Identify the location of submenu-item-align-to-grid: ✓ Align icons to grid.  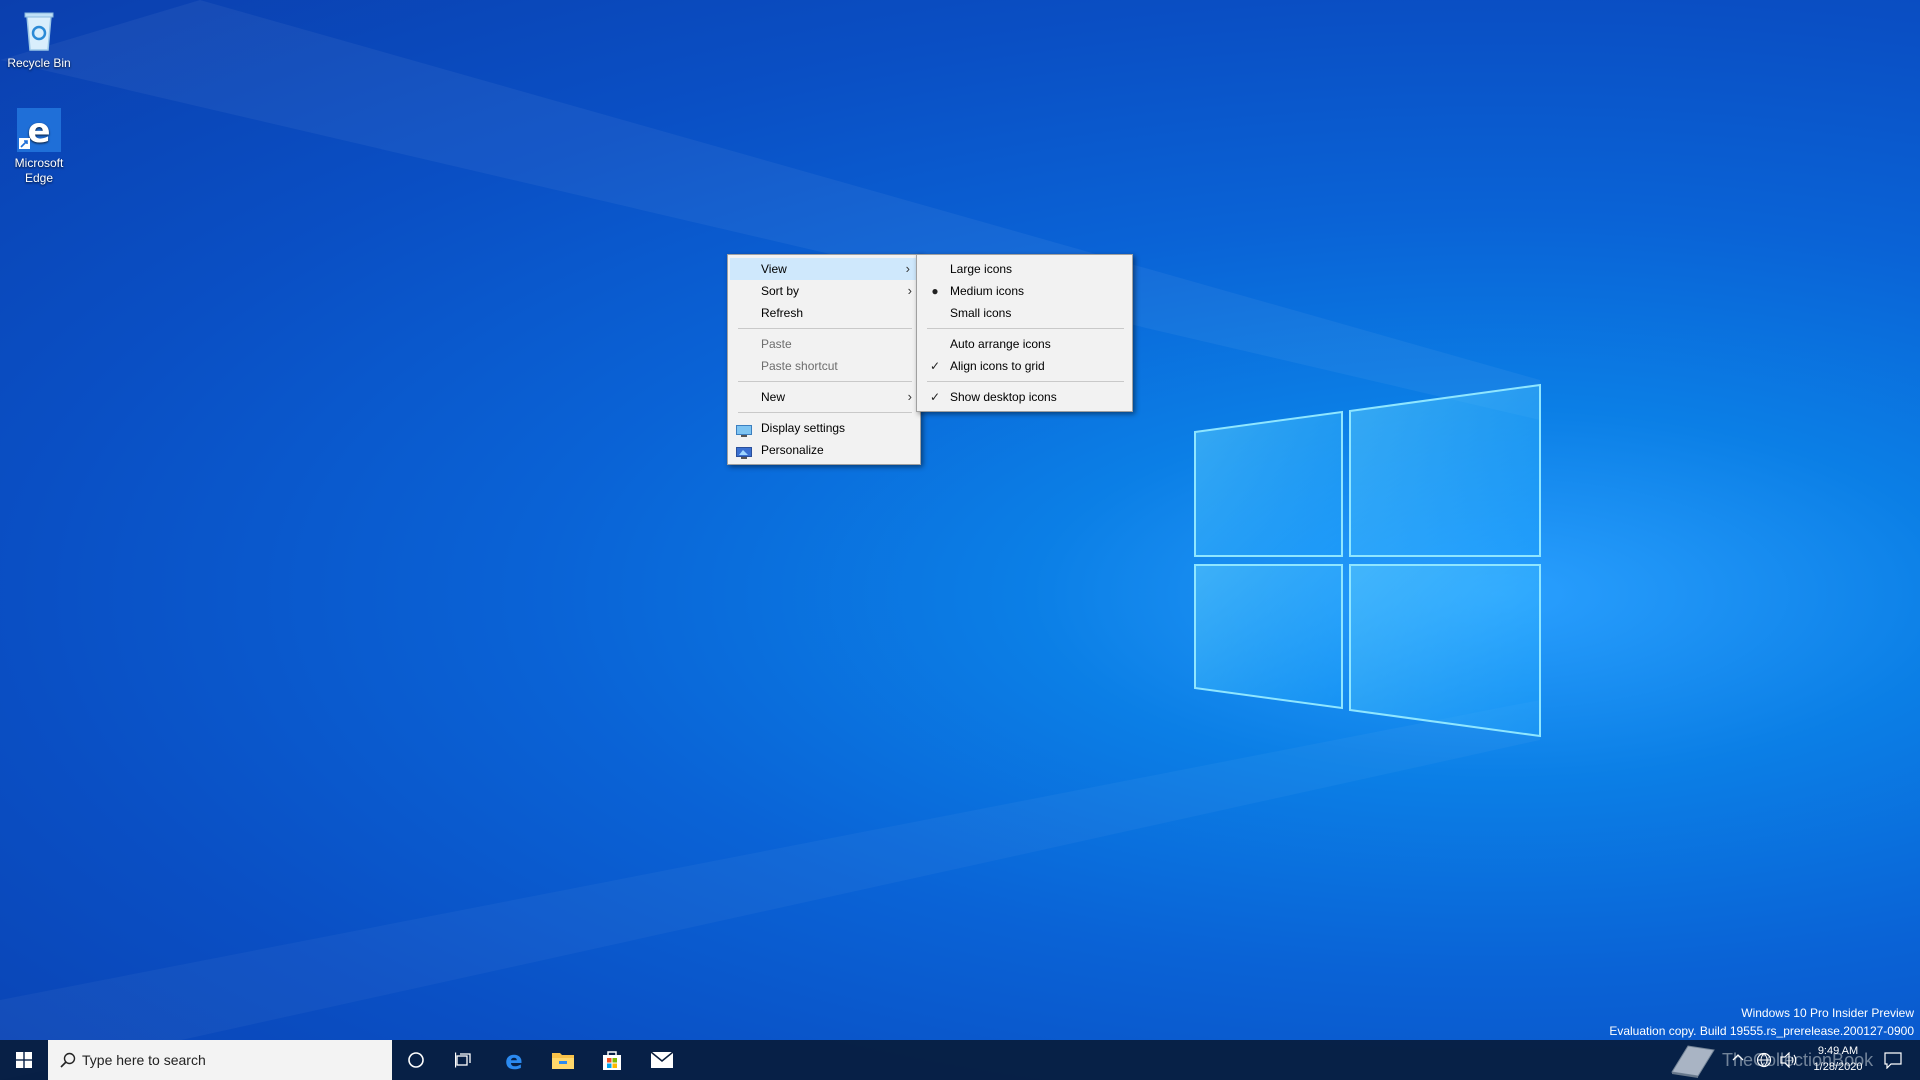
(1024, 366).